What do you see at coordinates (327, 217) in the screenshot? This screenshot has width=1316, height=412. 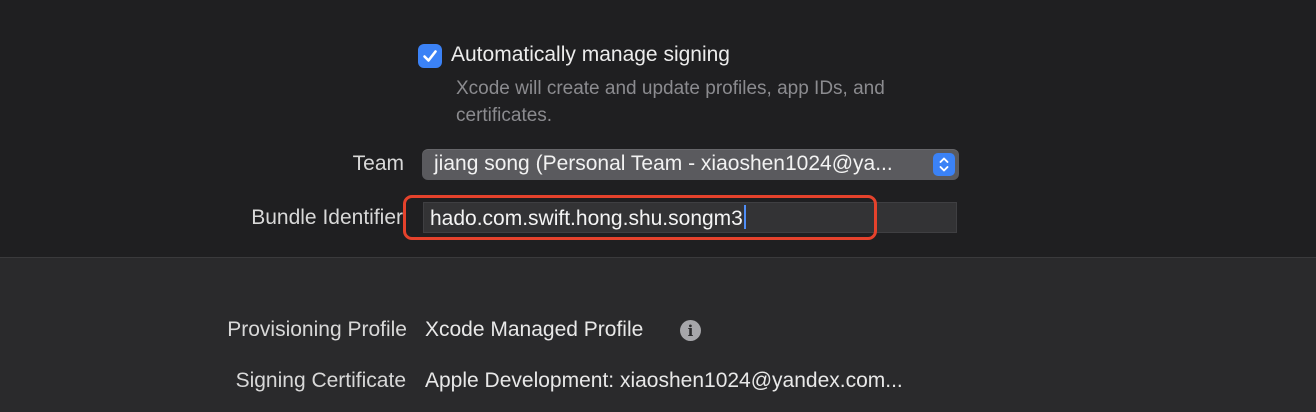 I see `bundle-identifier-label: Bundle Identifier` at bounding box center [327, 217].